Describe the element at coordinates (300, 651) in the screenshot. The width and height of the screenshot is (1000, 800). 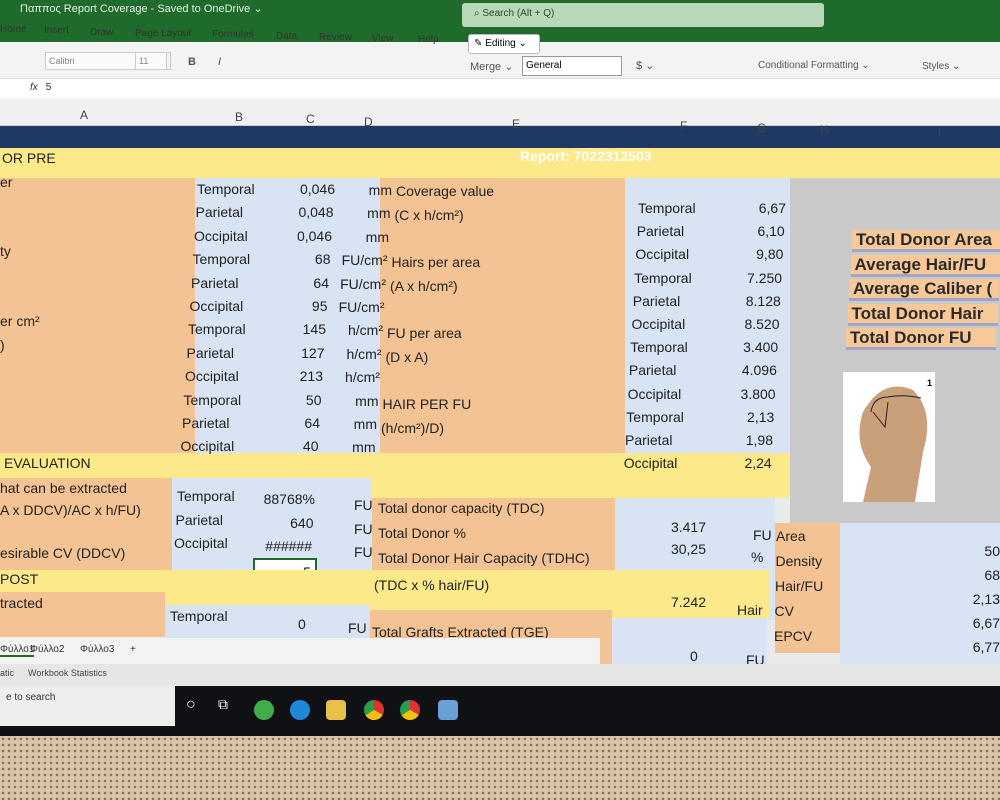
I see `sheet-tabs: Φύλλο1 Φύλλο2 Φύλλο3 +` at that location.